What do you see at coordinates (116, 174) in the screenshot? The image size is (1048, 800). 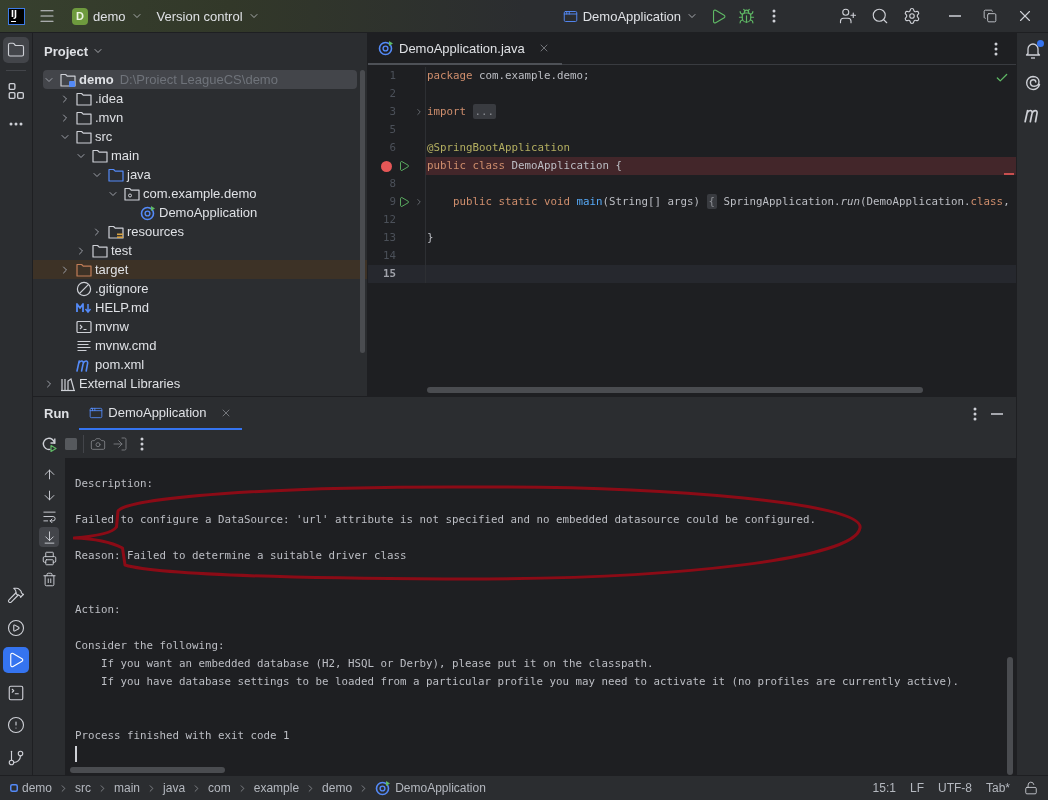 I see `source-folder-icon` at bounding box center [116, 174].